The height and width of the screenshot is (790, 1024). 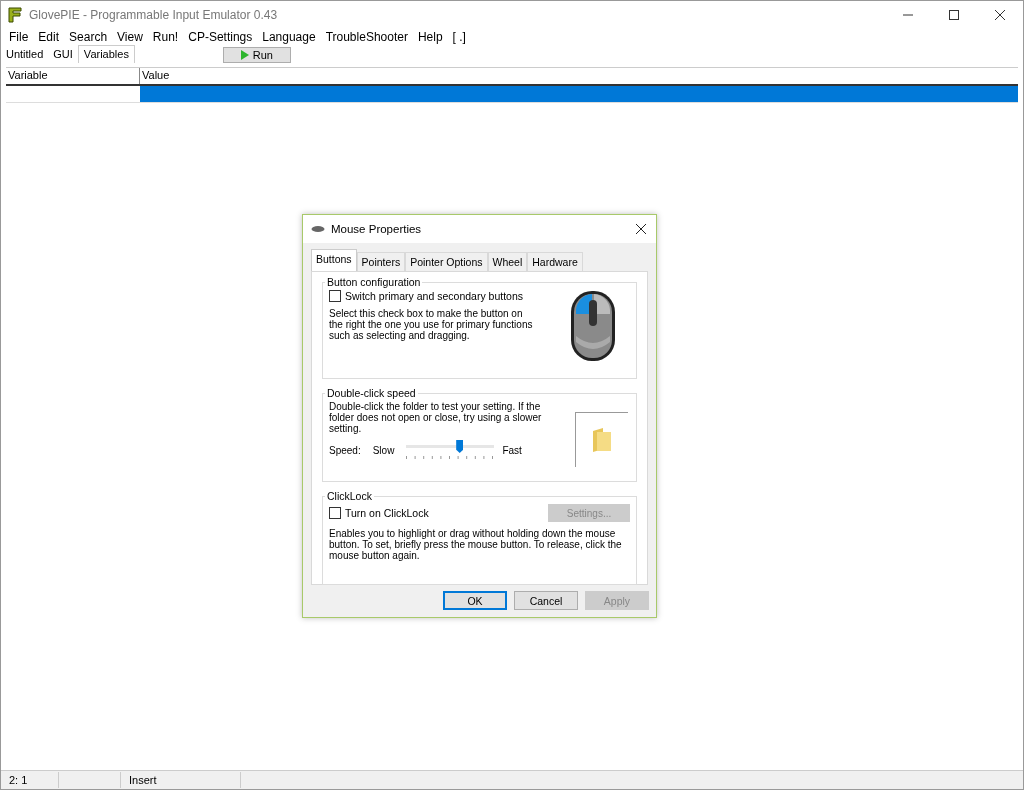 I want to click on status-field: Insert, so click(x=181, y=780).